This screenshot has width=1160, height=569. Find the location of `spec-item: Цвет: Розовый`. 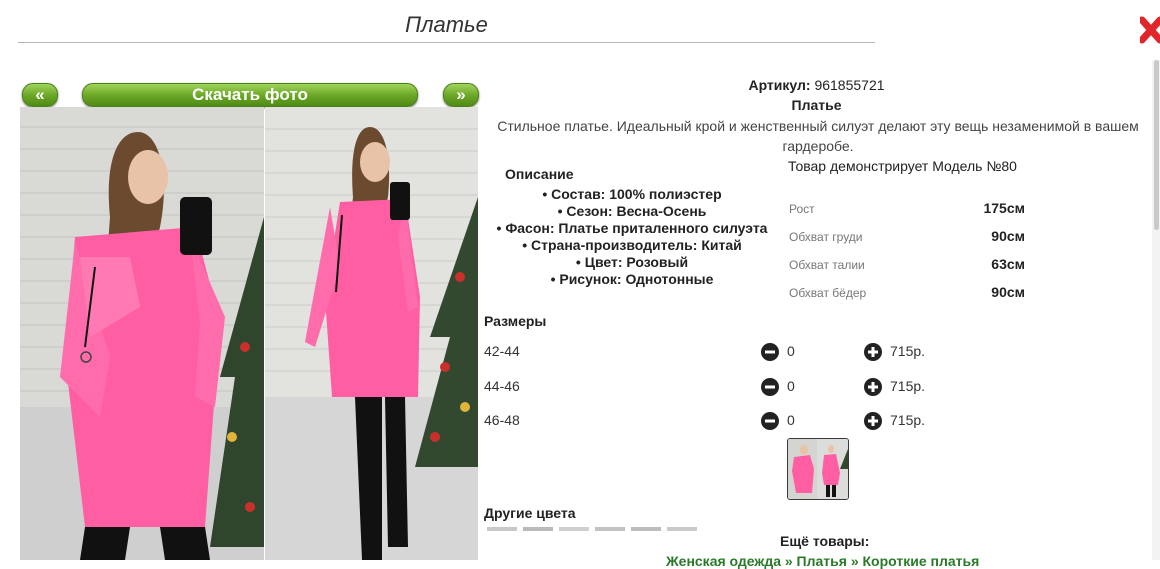

spec-item: Цвет: Розовый is located at coordinates (632, 262).